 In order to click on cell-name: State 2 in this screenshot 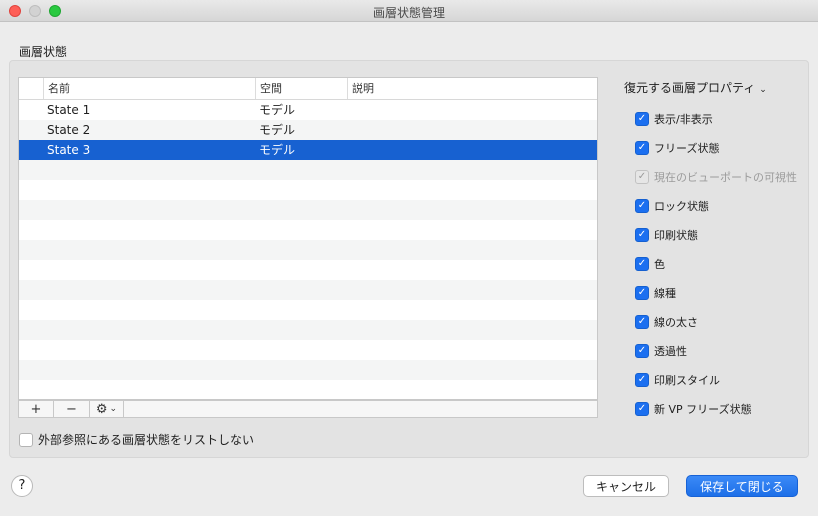, I will do `click(69, 130)`.